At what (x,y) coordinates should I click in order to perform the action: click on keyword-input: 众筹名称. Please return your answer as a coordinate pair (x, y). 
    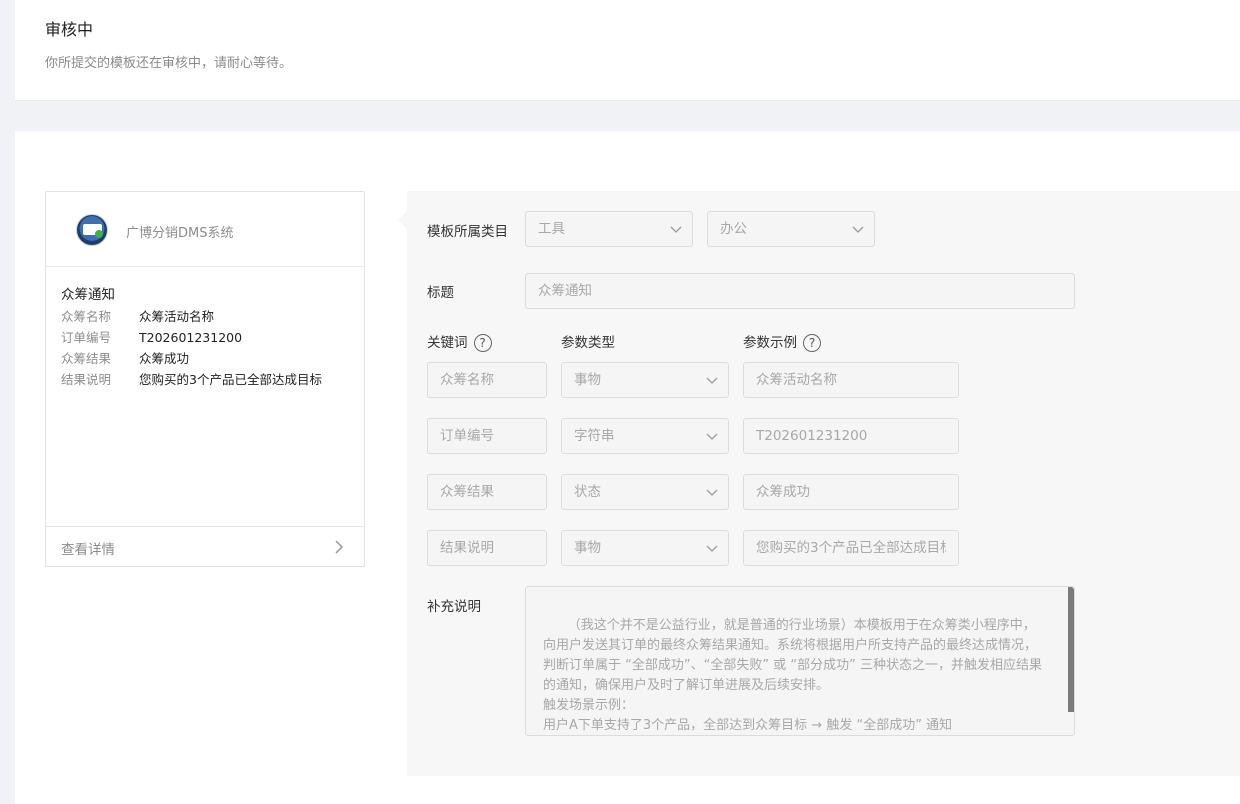
    Looking at the image, I should click on (487, 380).